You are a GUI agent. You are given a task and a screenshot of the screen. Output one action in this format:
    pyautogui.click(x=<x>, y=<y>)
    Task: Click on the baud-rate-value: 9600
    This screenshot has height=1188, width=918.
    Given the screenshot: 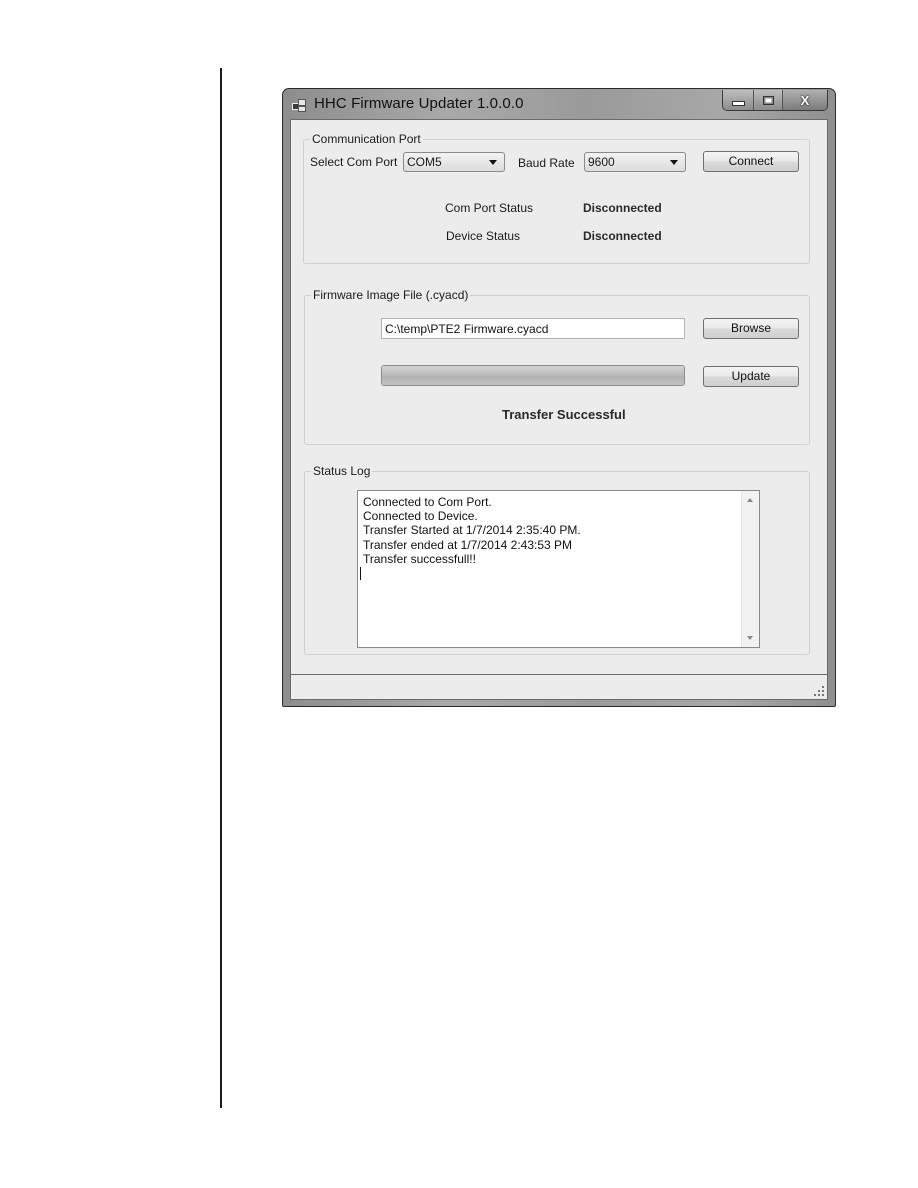 What is the action you would take?
    pyautogui.click(x=601, y=162)
    